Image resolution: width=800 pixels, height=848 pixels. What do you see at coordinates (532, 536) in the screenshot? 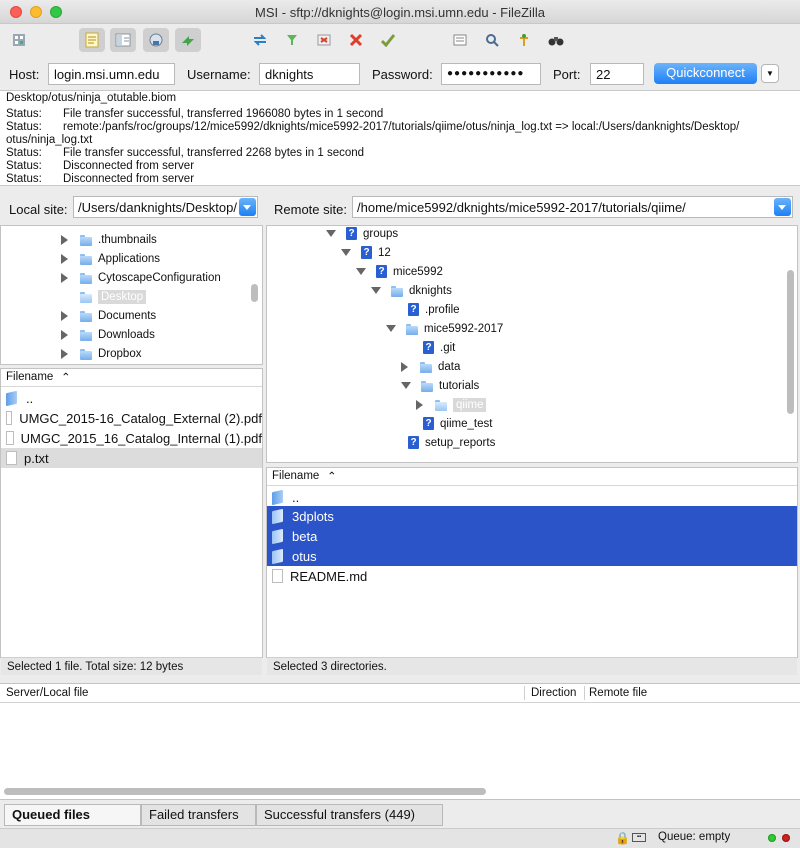
I see `list-item: beta` at bounding box center [532, 536].